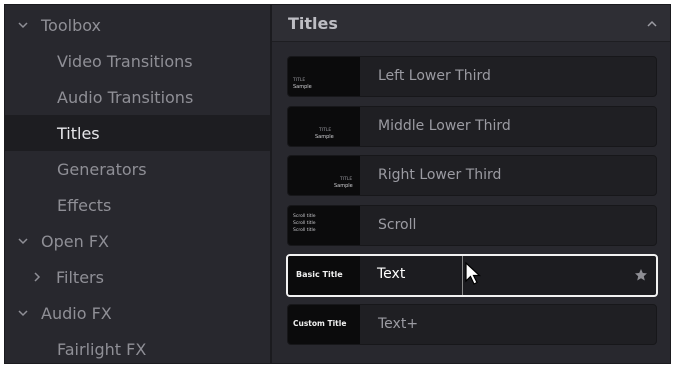 This screenshot has height=366, width=676. I want to click on sidebar-item-effects: Effects, so click(137, 205).